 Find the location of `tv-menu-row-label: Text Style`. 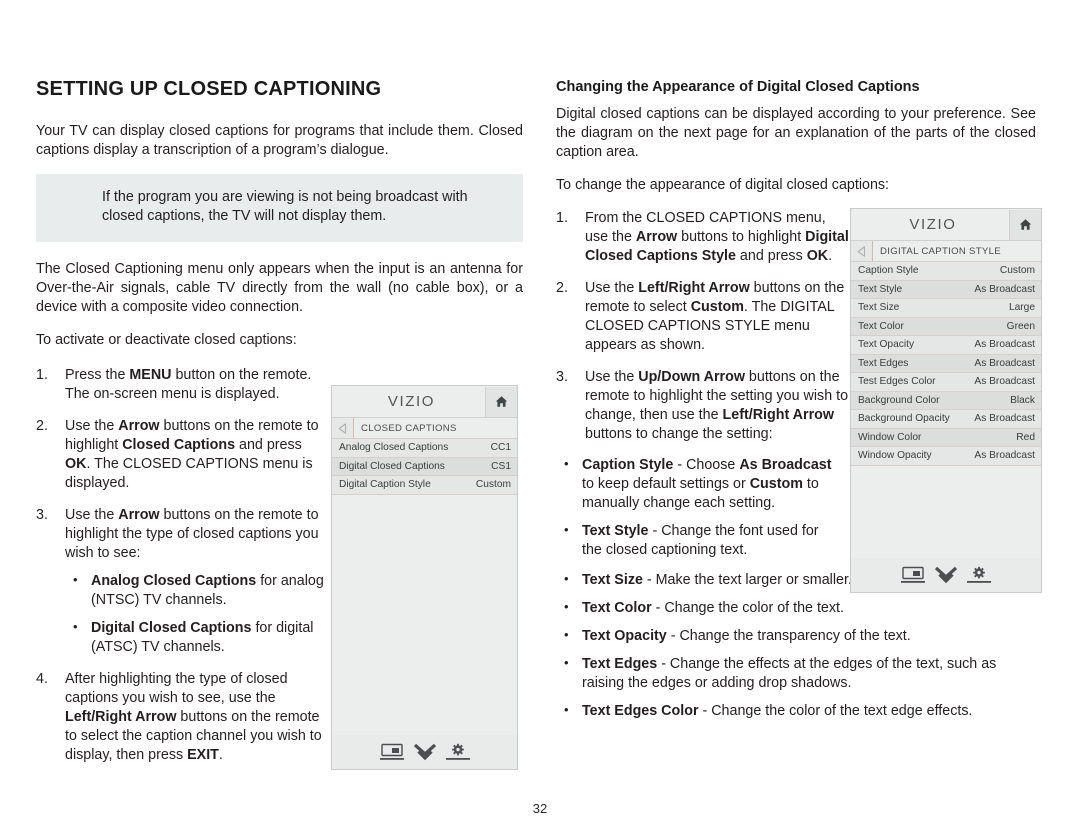

tv-menu-row-label: Text Style is located at coordinates (880, 289).